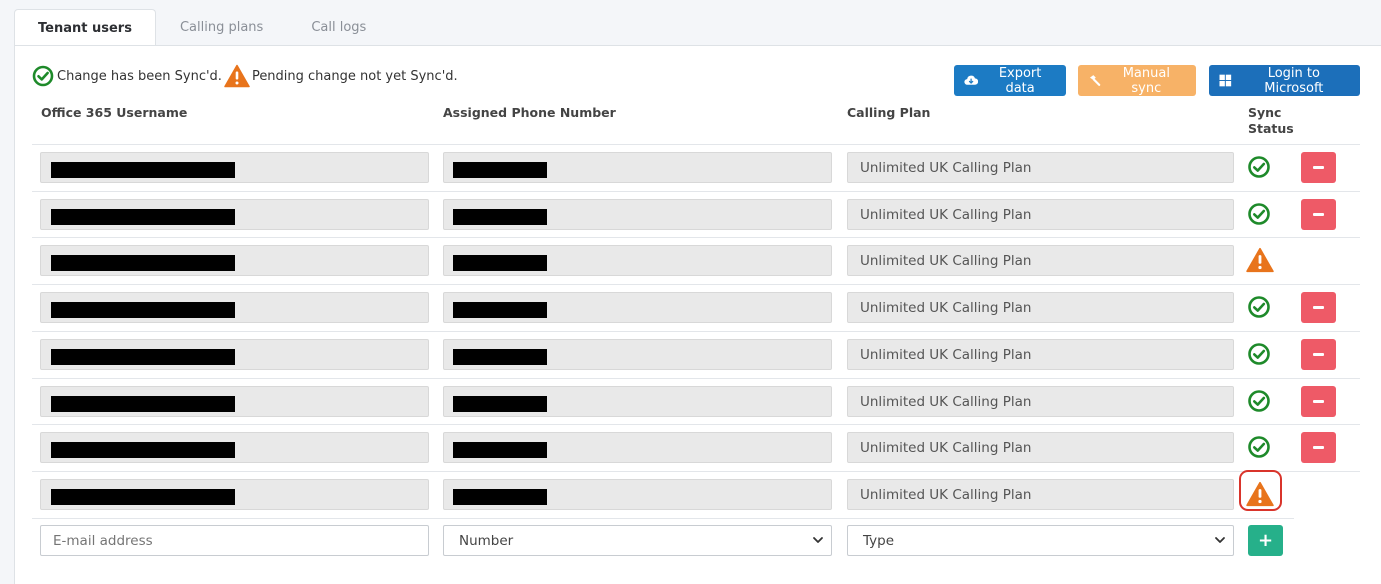 The height and width of the screenshot is (584, 1381). I want to click on export-data-label: Export data, so click(1020, 80).